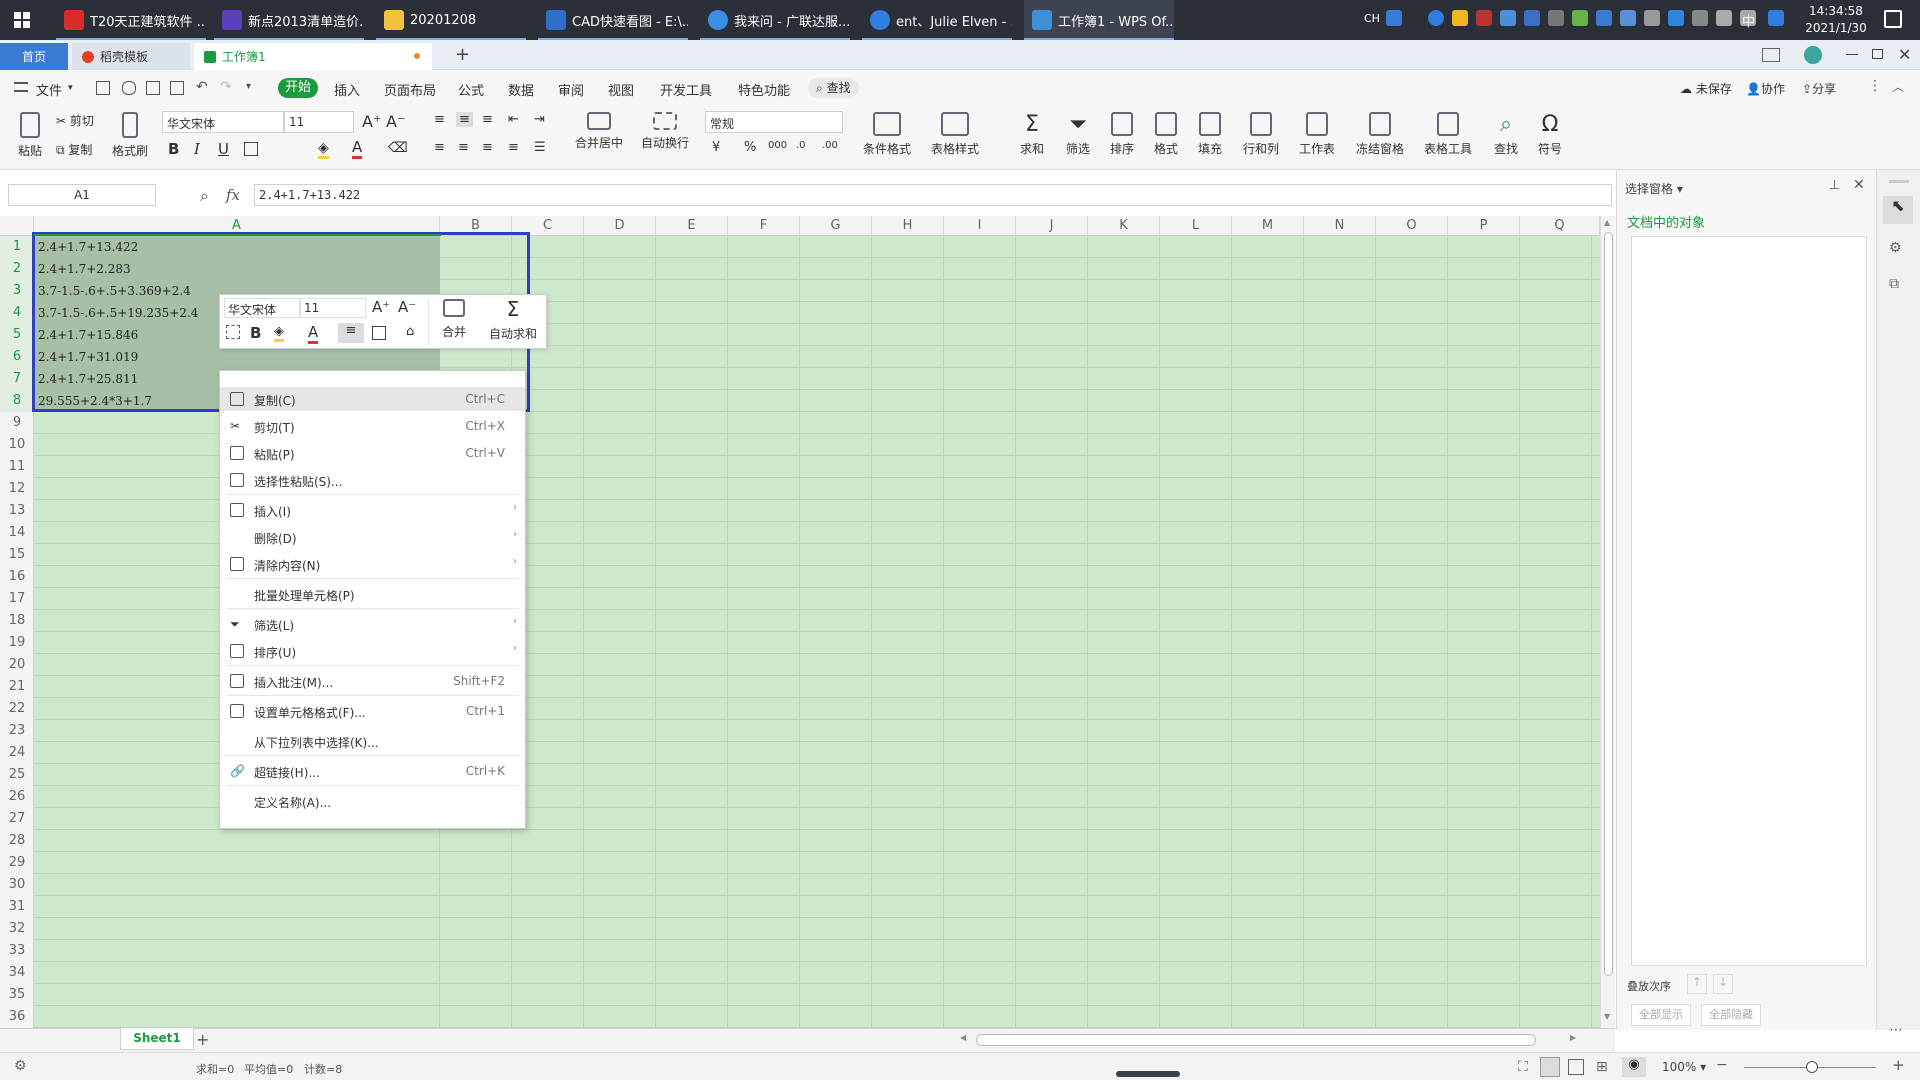 Image resolution: width=1920 pixels, height=1080 pixels. I want to click on row-header: 30, so click(17, 885).